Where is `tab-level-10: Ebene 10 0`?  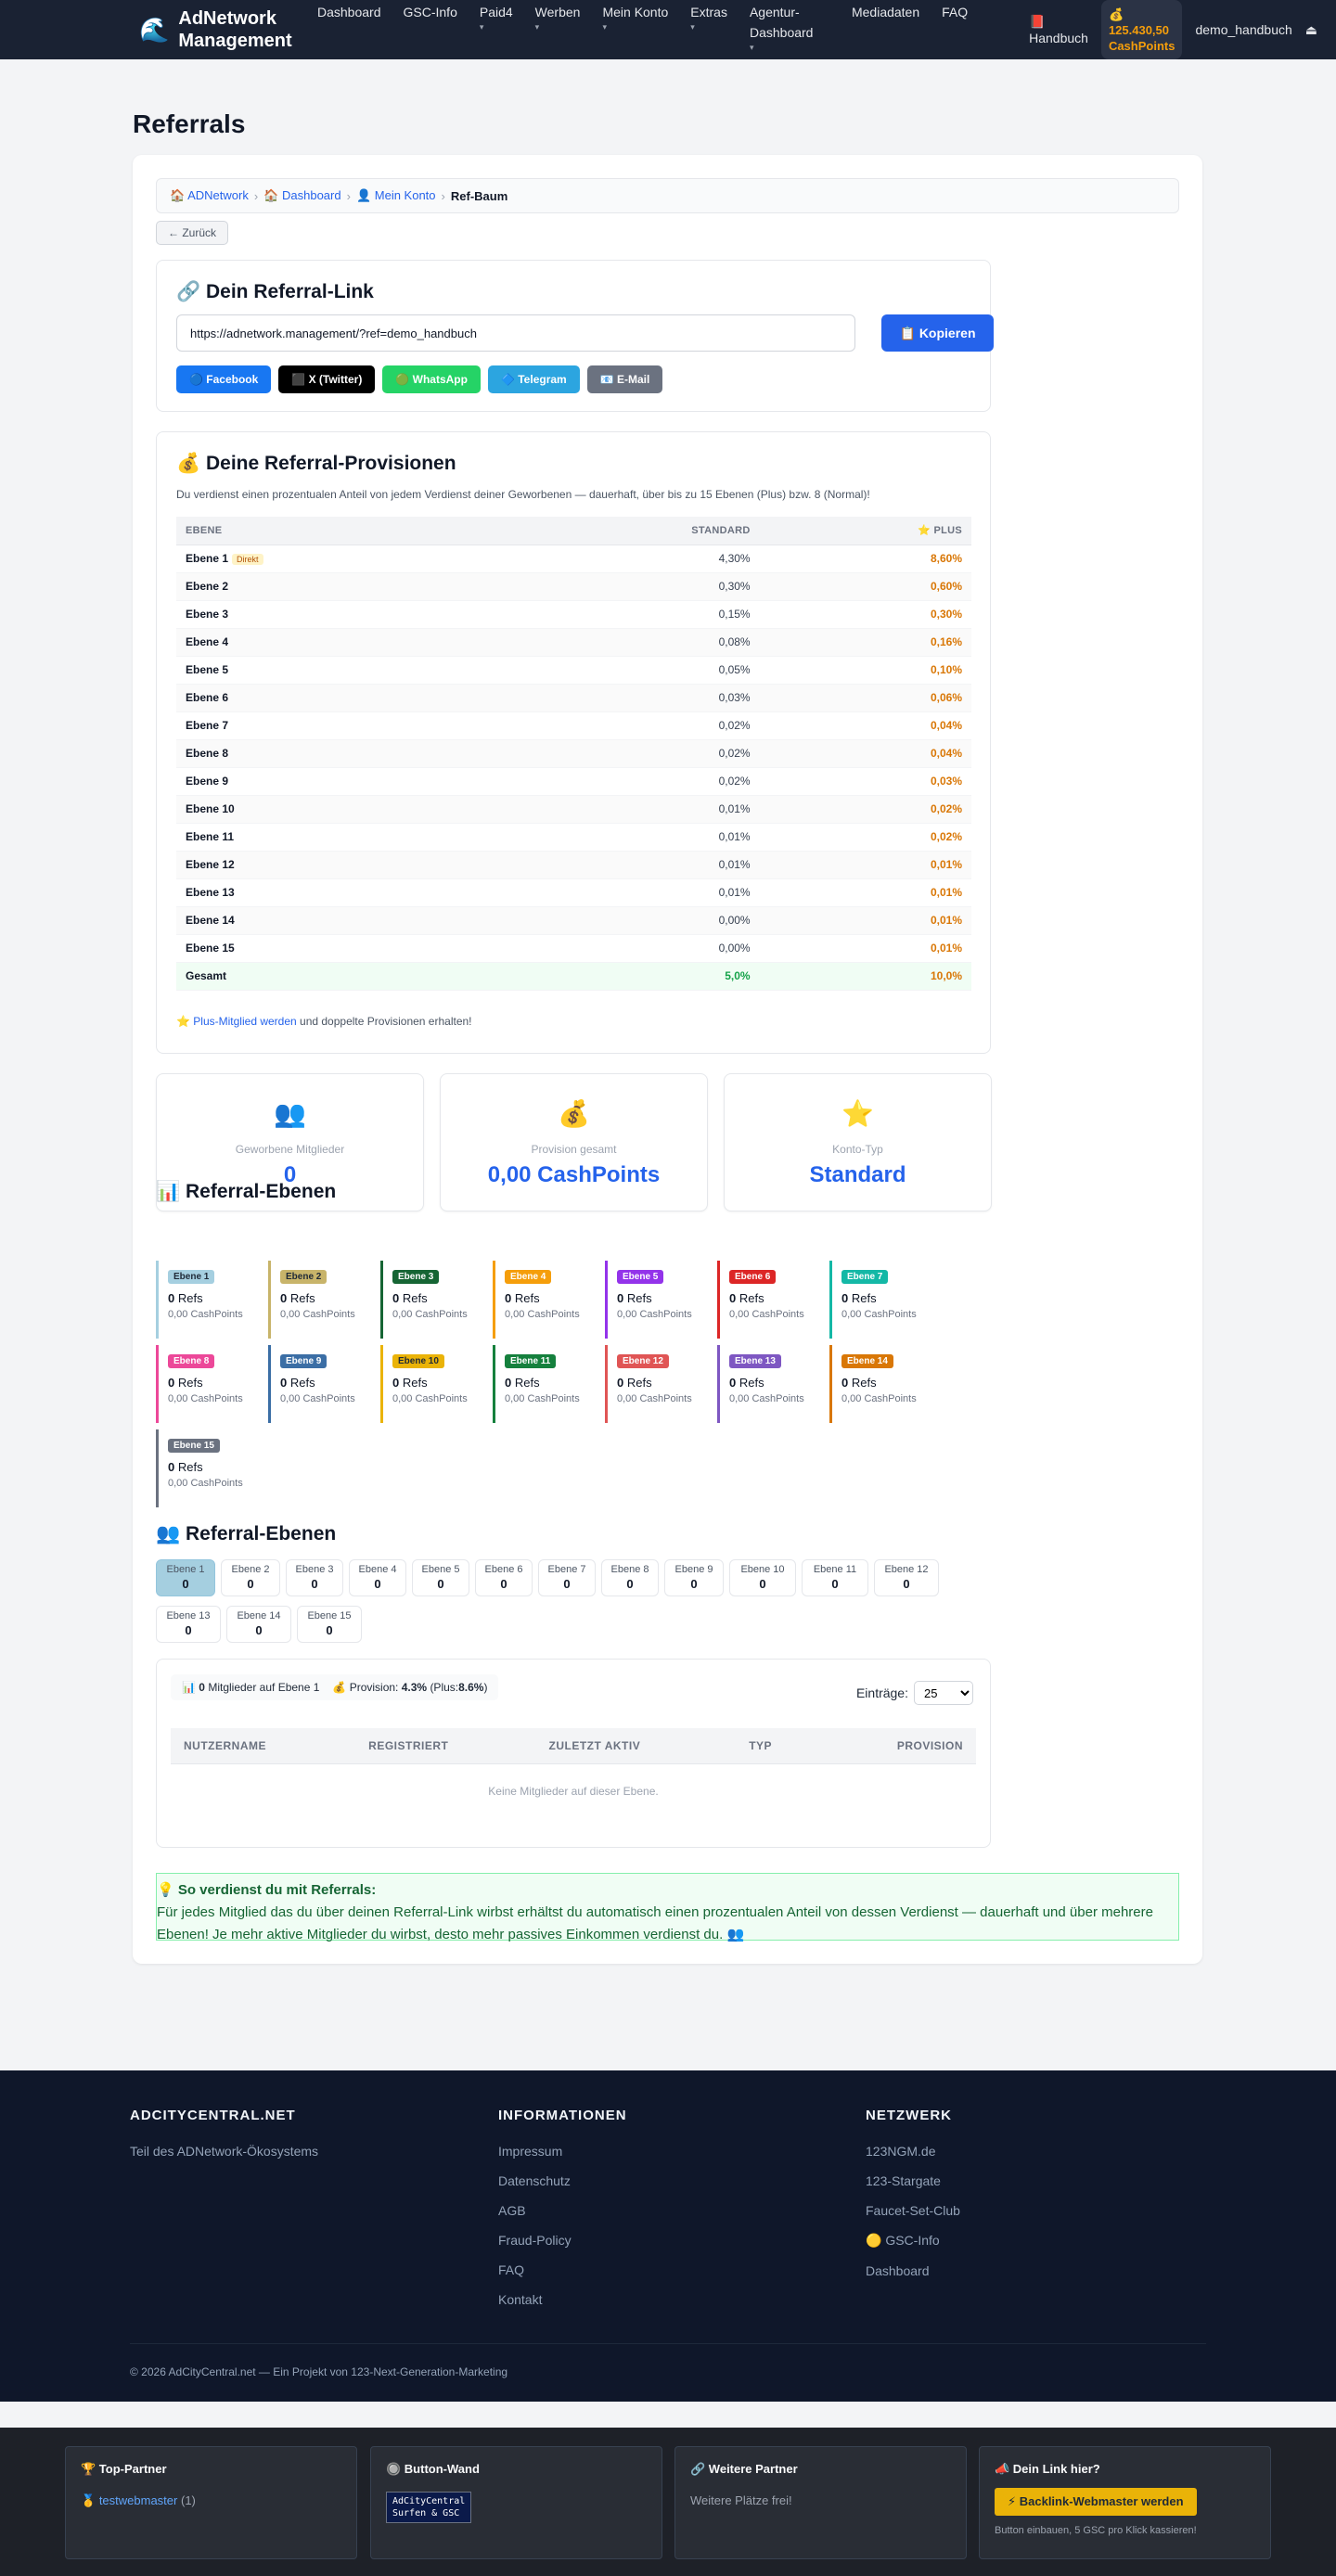 tab-level-10: Ebene 10 0 is located at coordinates (762, 1577).